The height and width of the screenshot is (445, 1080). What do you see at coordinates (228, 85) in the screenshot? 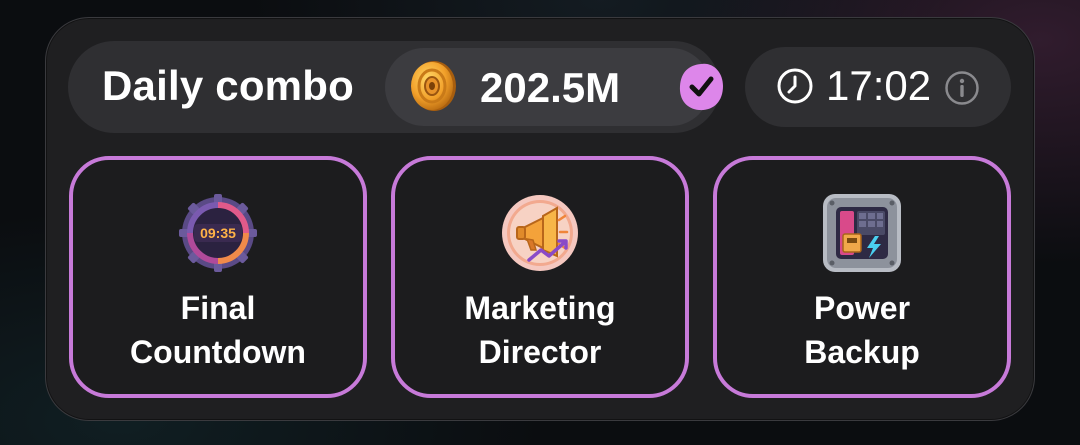
I see `daily-combo-title: Daily combo` at bounding box center [228, 85].